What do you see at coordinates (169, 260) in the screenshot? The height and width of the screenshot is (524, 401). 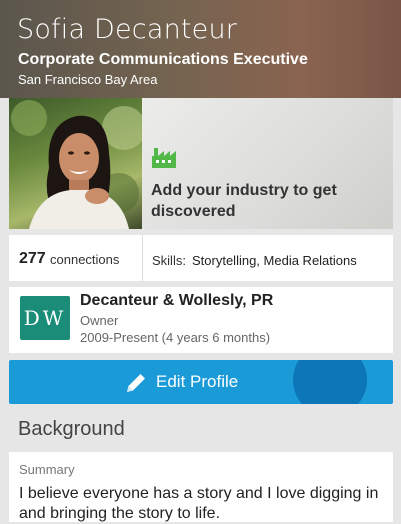 I see `skills-label: Skills:` at bounding box center [169, 260].